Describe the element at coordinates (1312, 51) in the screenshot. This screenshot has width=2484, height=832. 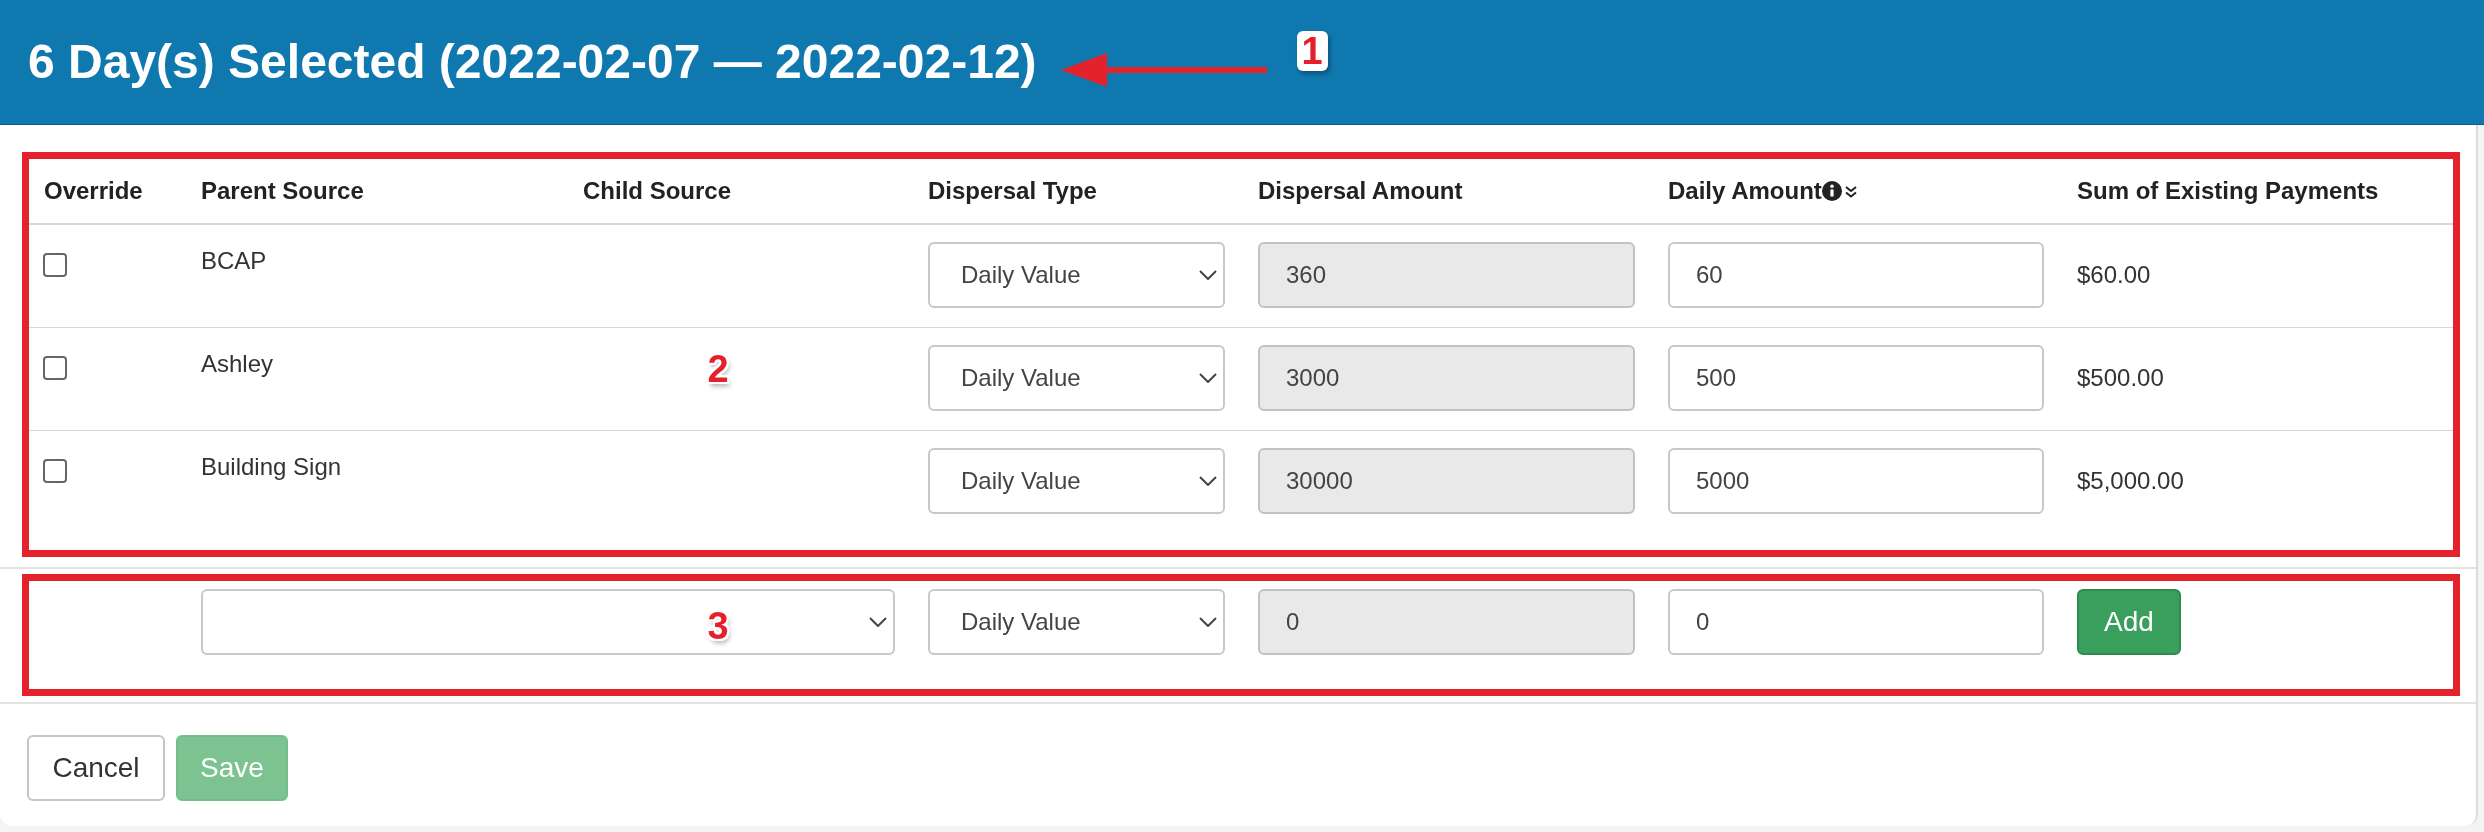
I see `annotation-number: 1` at that location.